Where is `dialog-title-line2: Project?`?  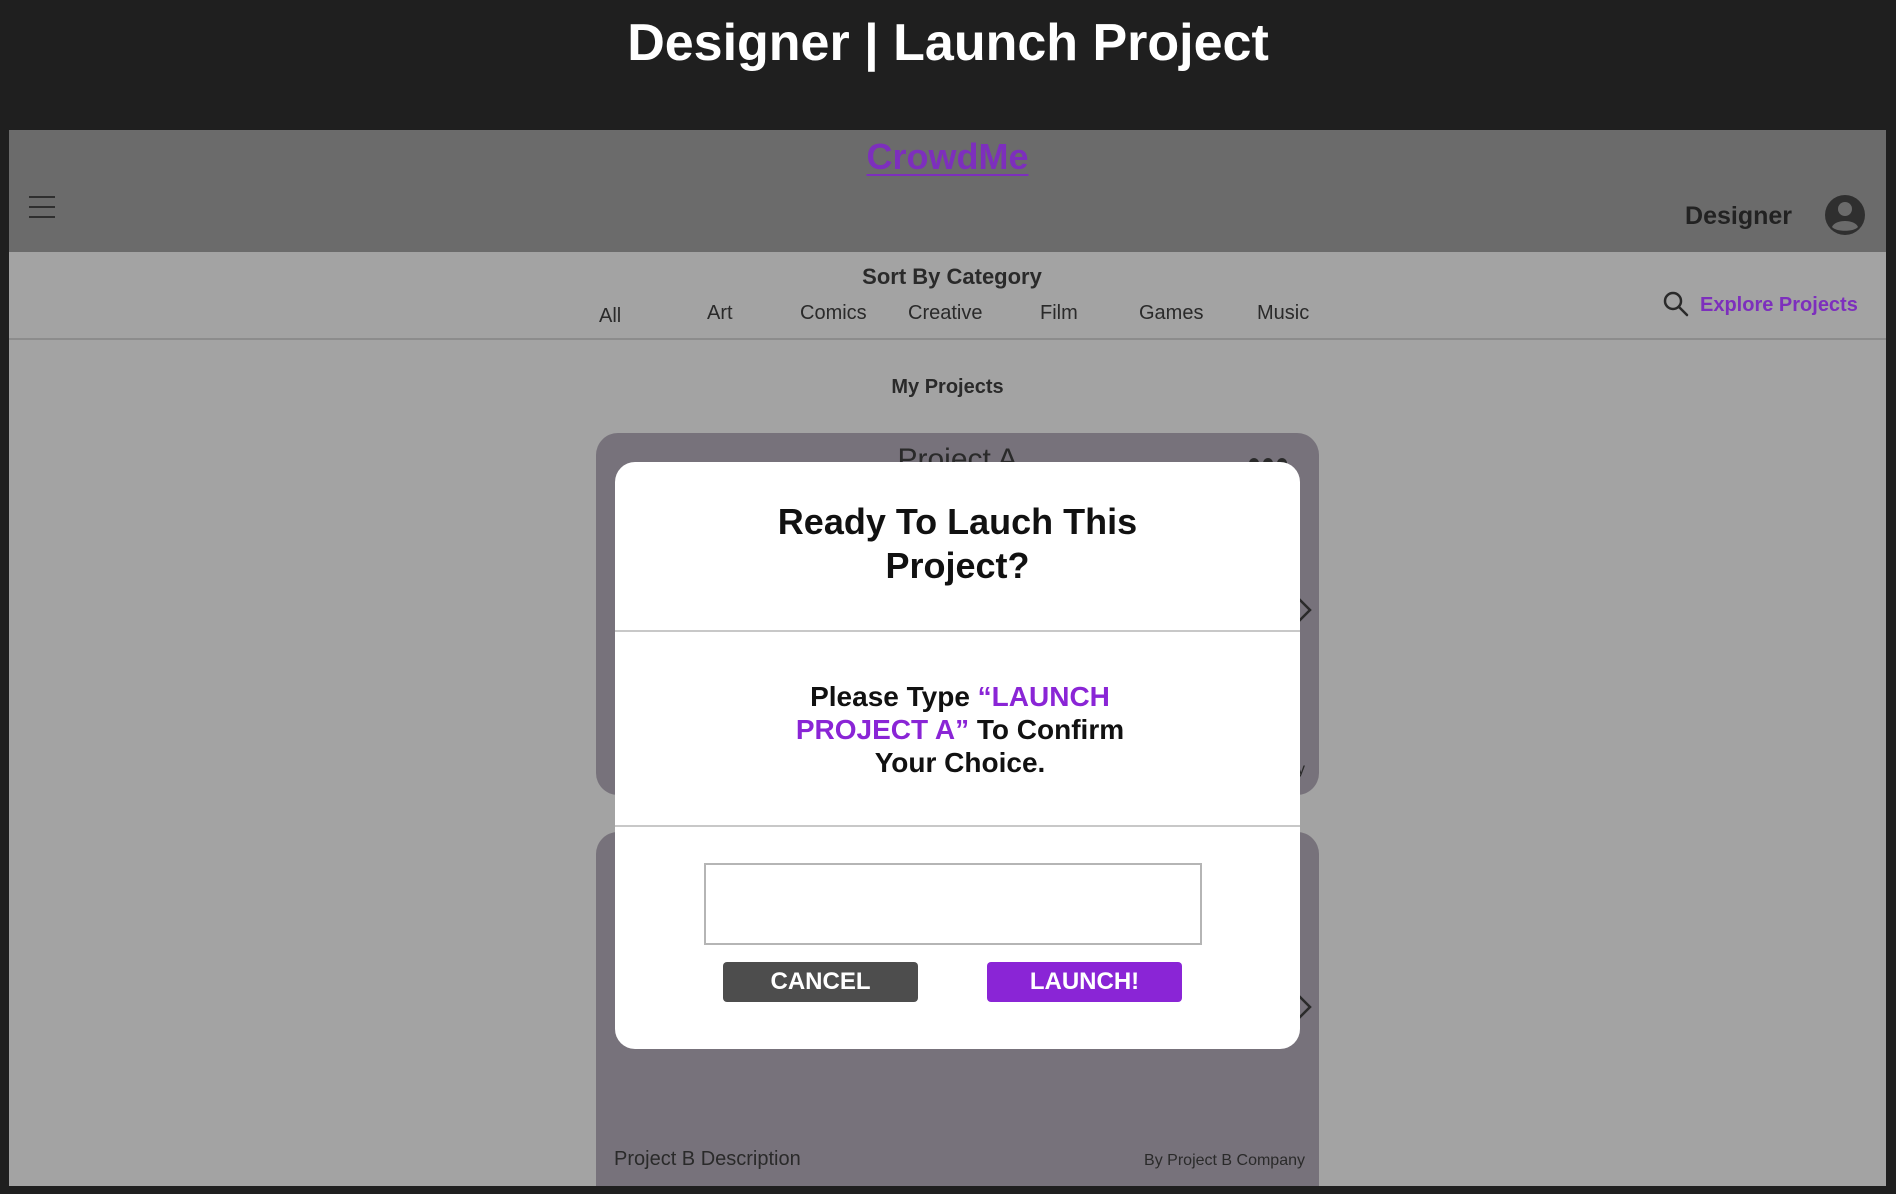 dialog-title-line2: Project? is located at coordinates (957, 565).